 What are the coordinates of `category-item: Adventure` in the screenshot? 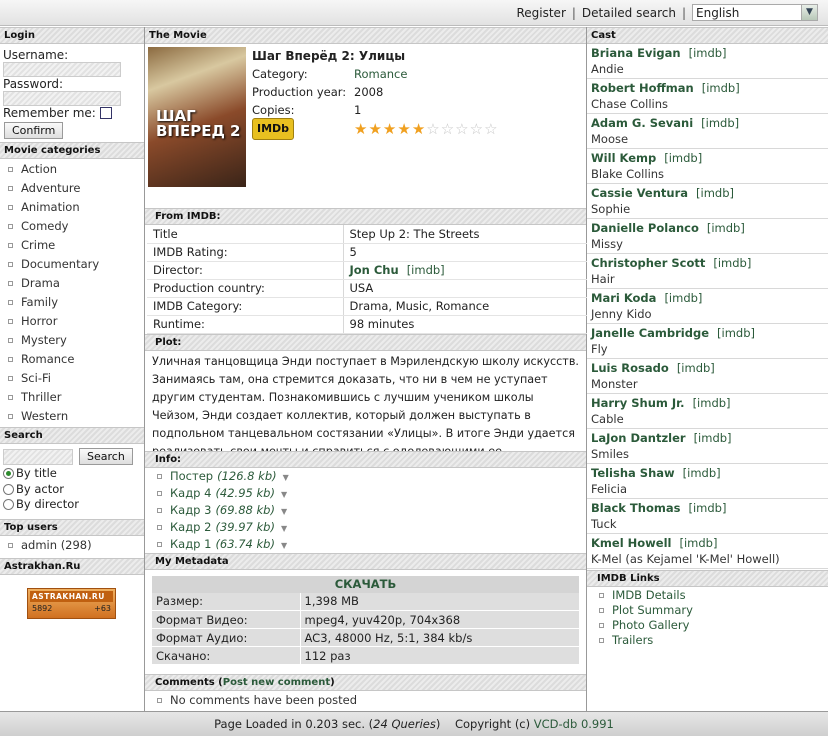 It's located at (72, 188).